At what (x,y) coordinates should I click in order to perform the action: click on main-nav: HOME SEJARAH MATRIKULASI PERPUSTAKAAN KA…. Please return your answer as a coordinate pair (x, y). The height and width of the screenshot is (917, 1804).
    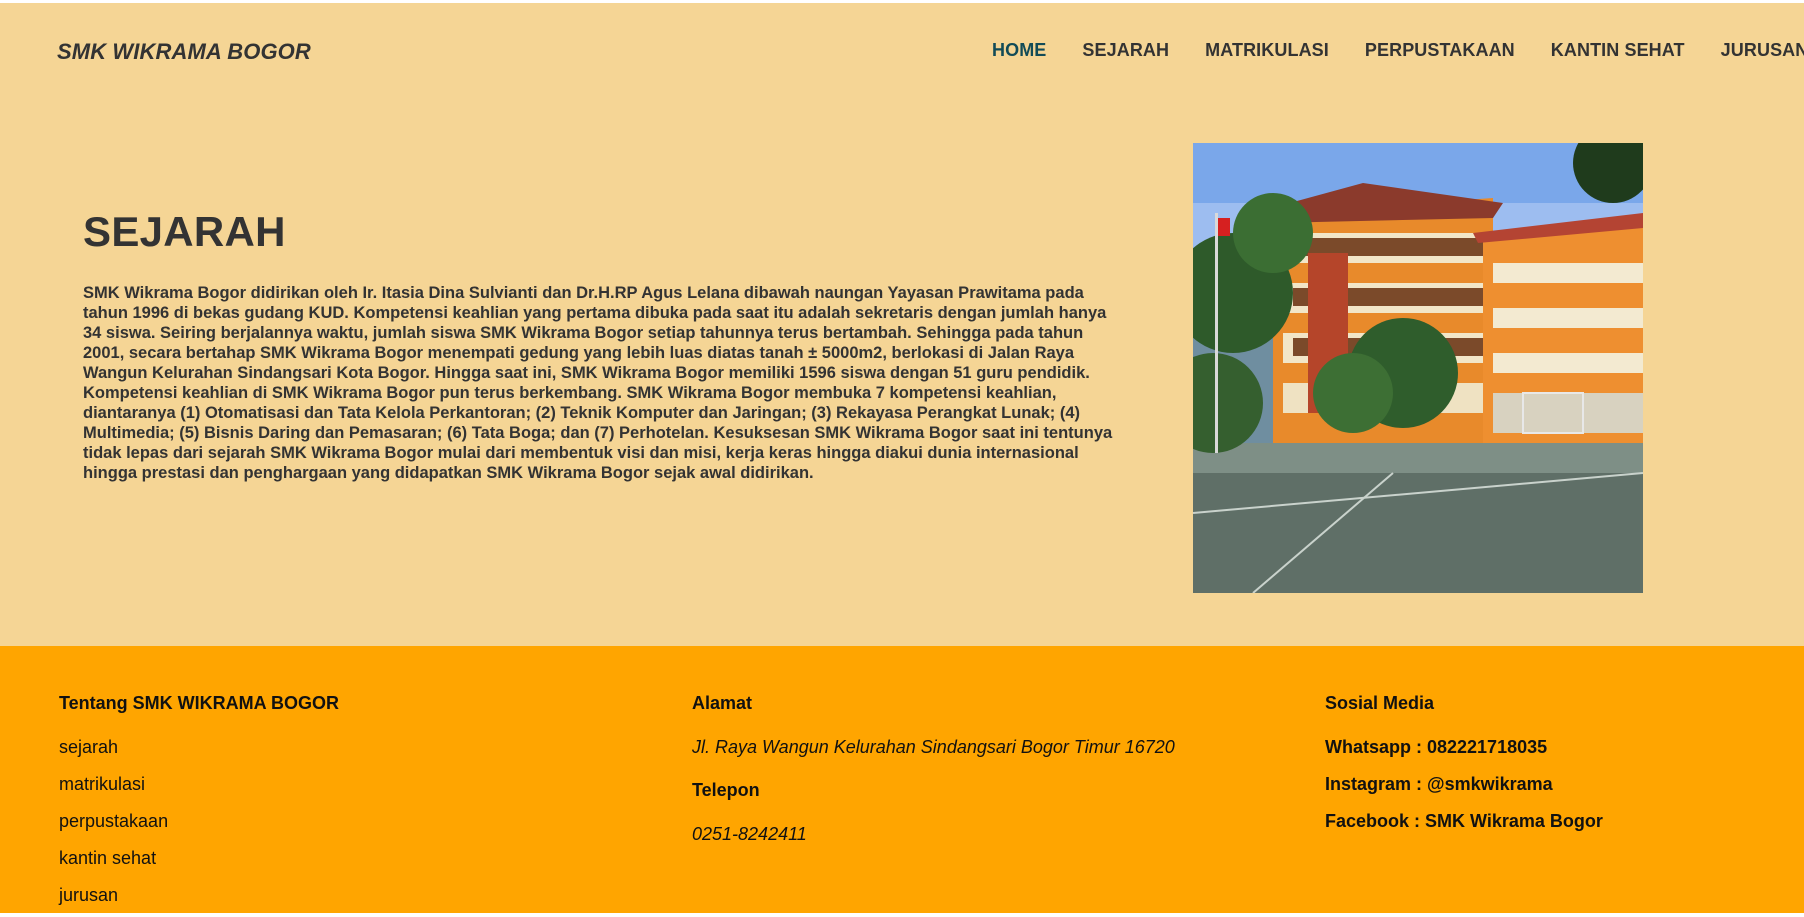
    Looking at the image, I should click on (1398, 50).